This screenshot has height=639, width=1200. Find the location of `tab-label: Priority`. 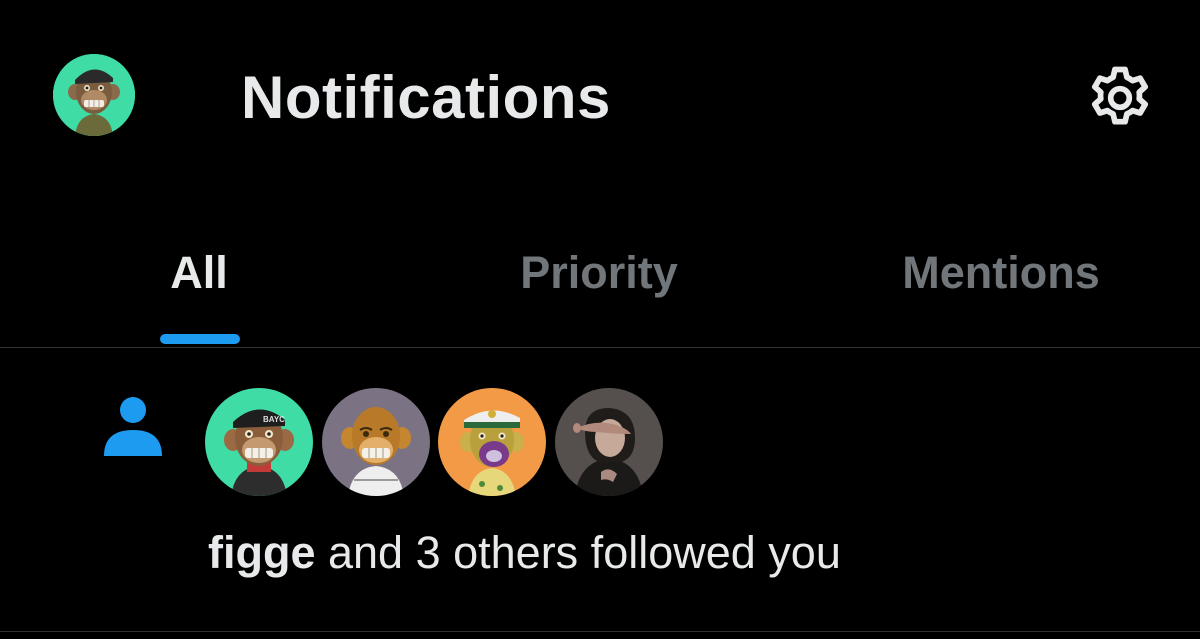

tab-label: Priority is located at coordinates (599, 272).